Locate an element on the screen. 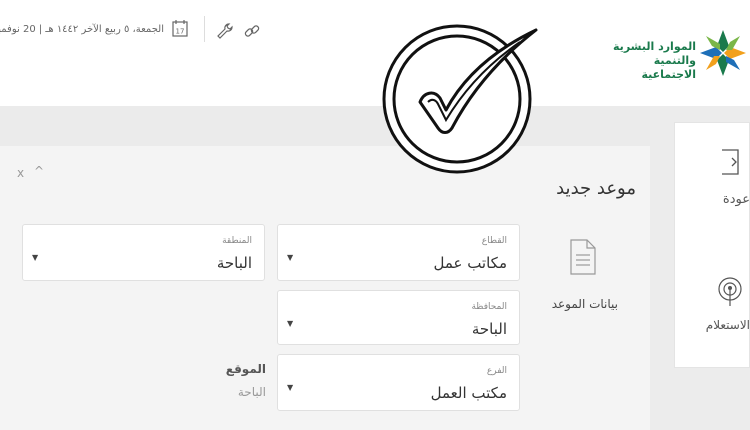  content-shadow is located at coordinates (325, 126).